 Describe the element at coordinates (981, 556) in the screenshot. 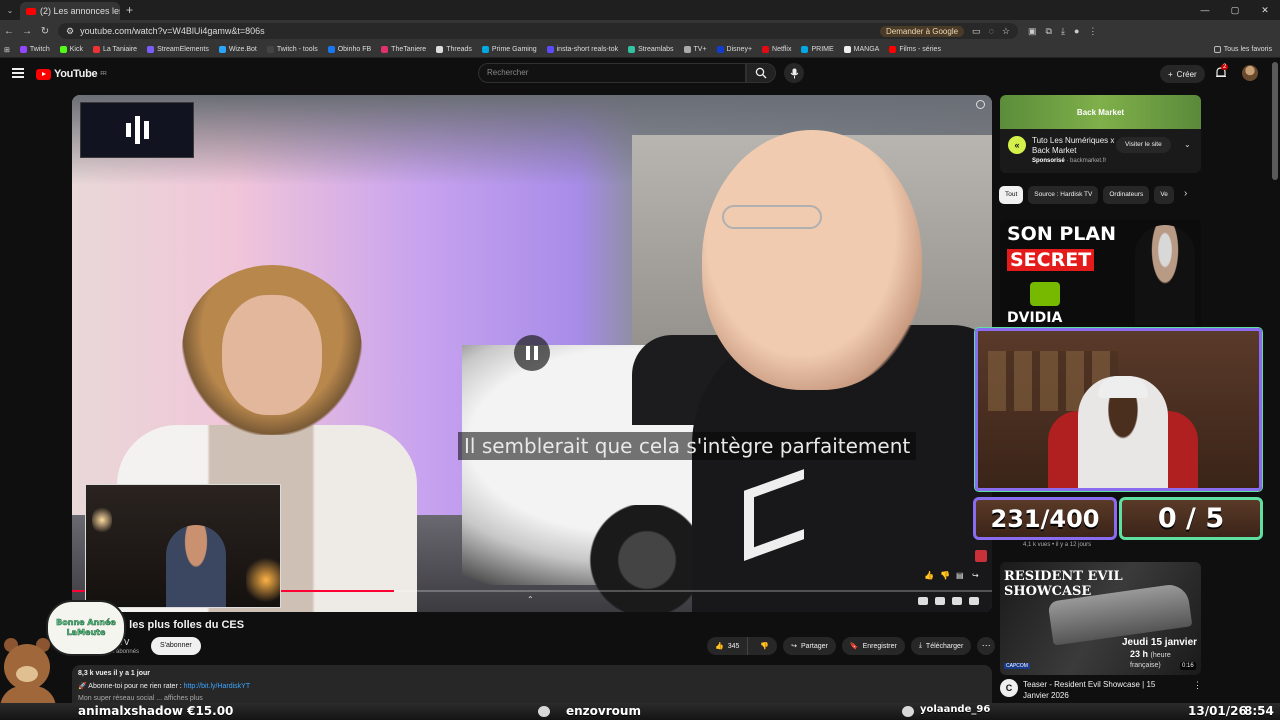

I see `live-chat-icon` at that location.